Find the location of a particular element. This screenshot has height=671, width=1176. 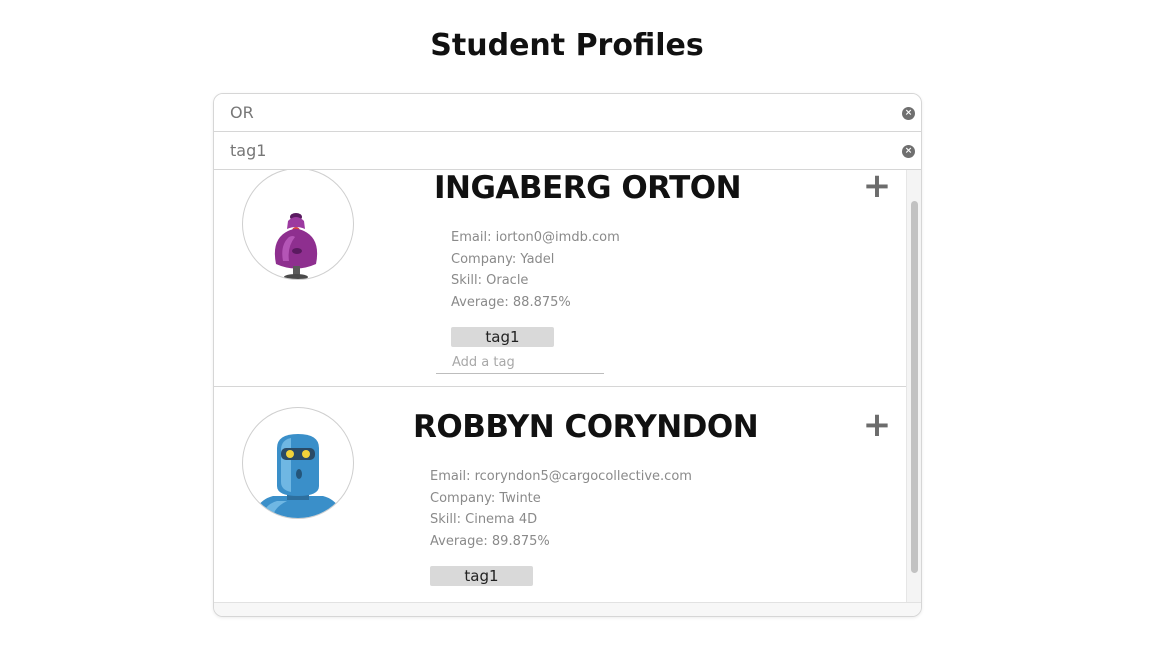

name-search-row: × is located at coordinates (567, 113).